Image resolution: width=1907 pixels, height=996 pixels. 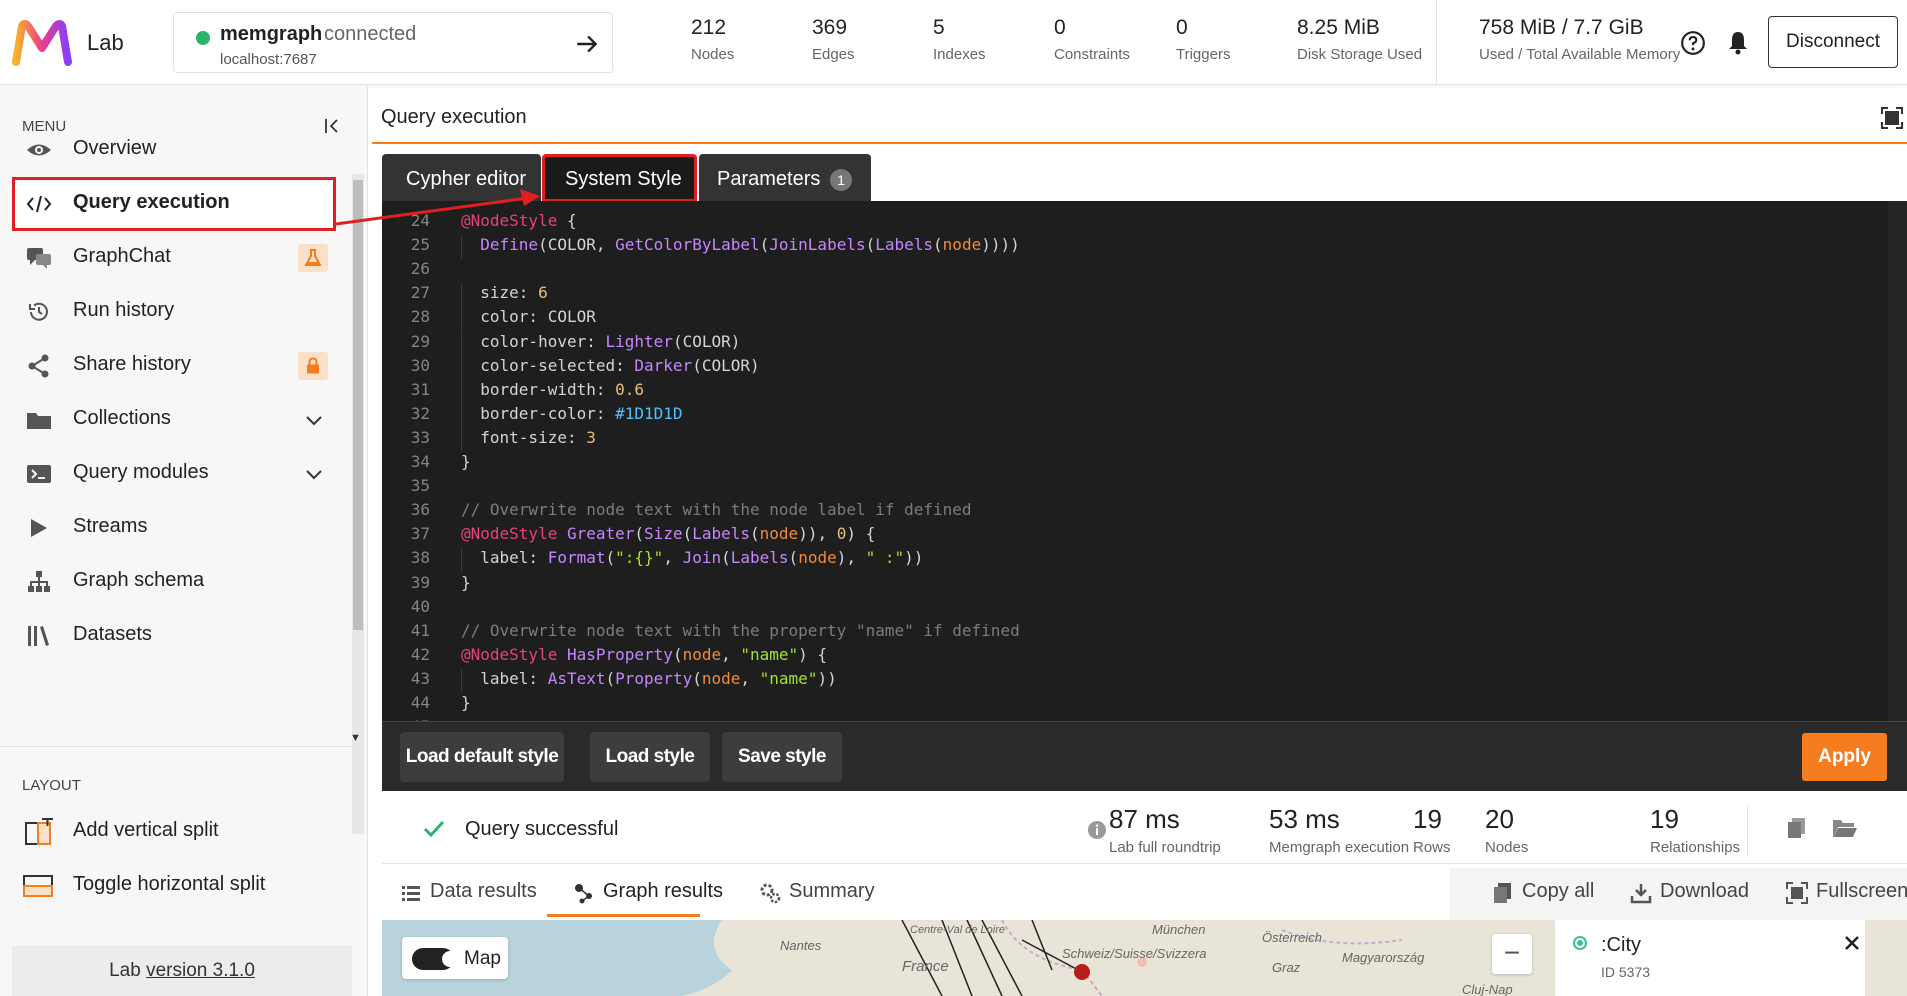 I want to click on map-city-label: Nantes, so click(x=801, y=945).